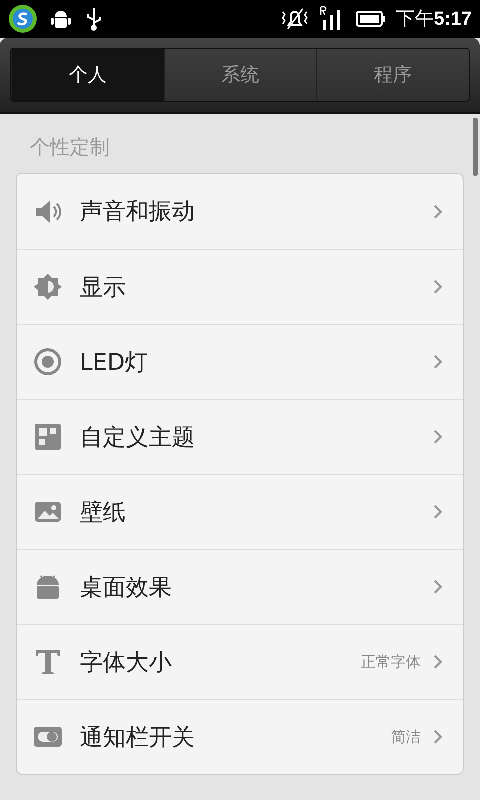 The width and height of the screenshot is (480, 800). What do you see at coordinates (103, 513) in the screenshot?
I see `row-label: 壁纸` at bounding box center [103, 513].